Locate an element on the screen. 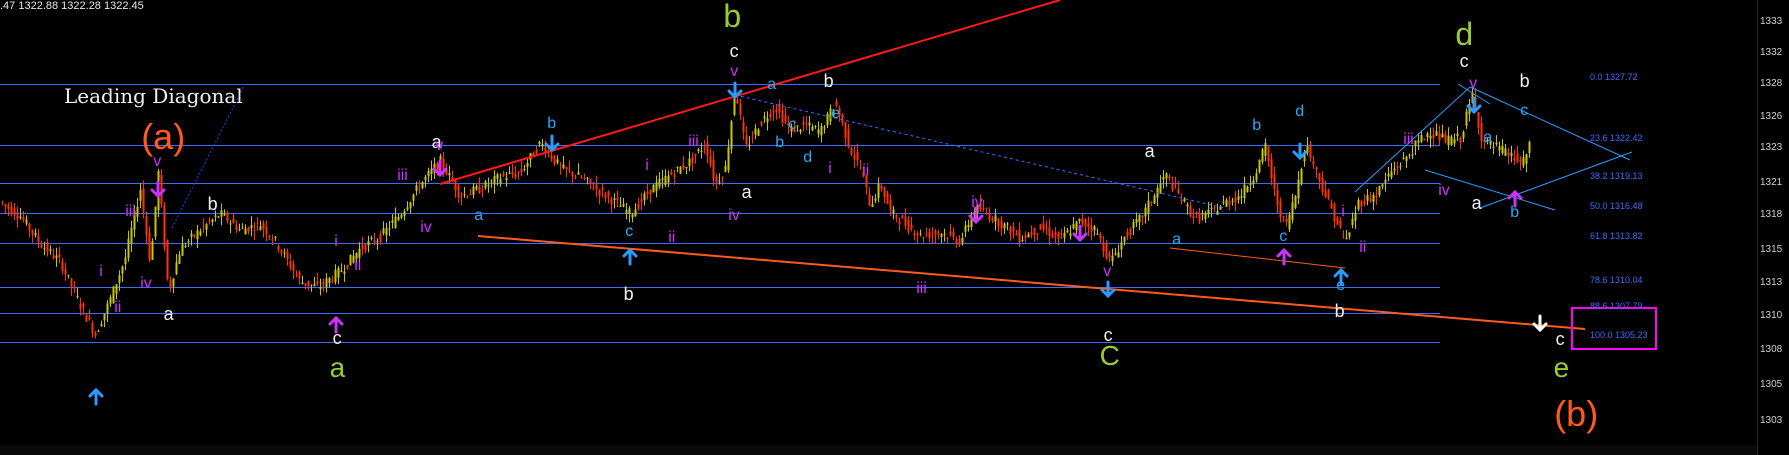  fib-label-100.0: 100.0 1305.23 is located at coordinates (1619, 335).